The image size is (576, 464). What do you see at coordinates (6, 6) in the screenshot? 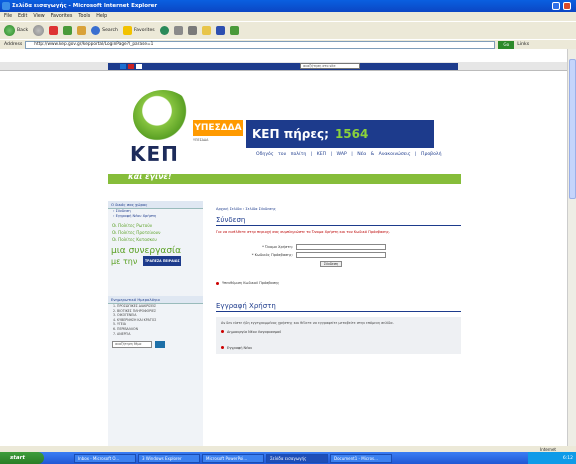
I see `ie-icon` at bounding box center [6, 6].